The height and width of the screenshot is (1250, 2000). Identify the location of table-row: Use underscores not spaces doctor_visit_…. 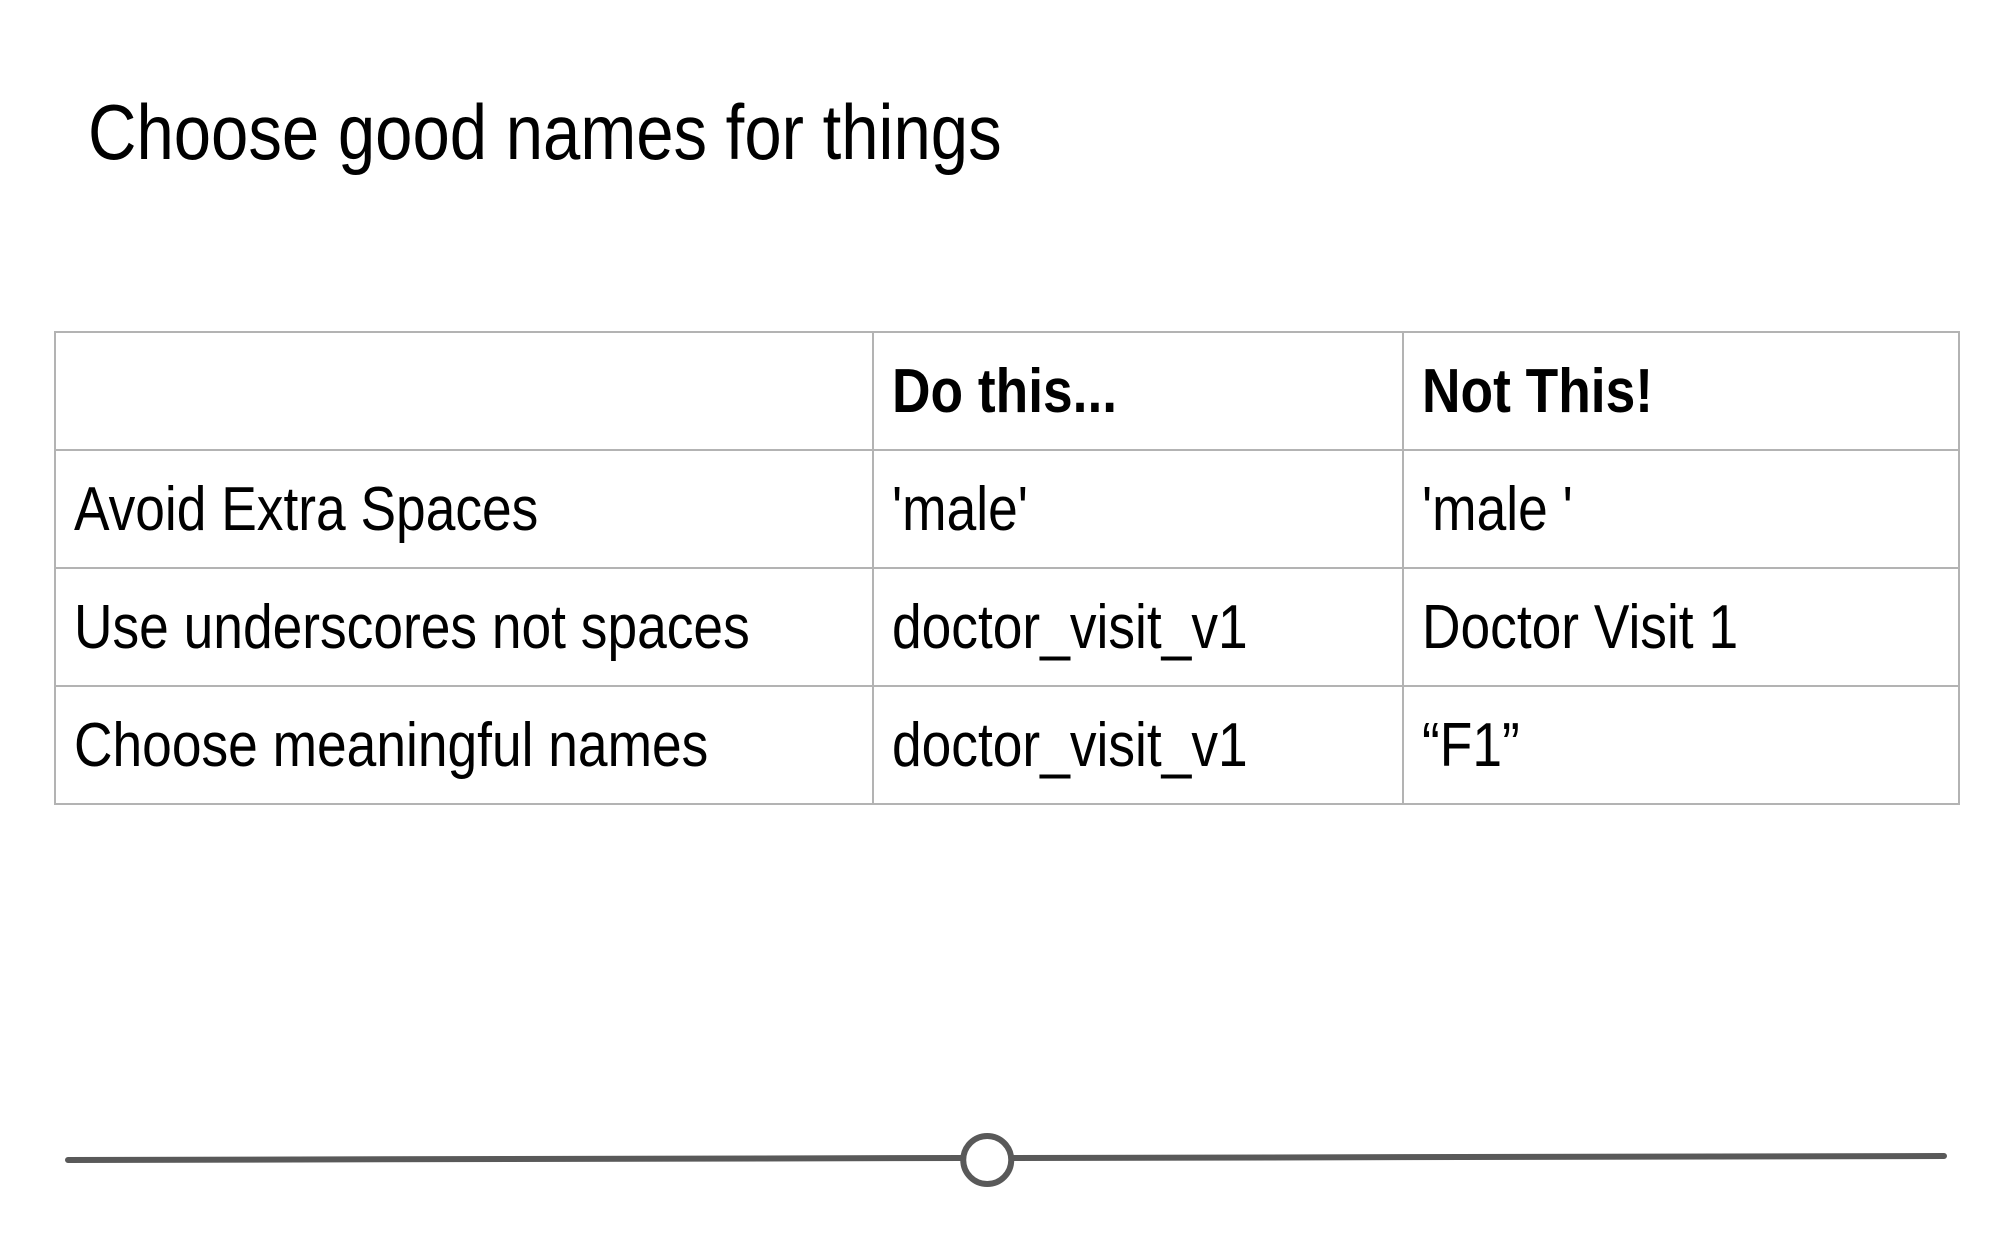
(1007, 627).